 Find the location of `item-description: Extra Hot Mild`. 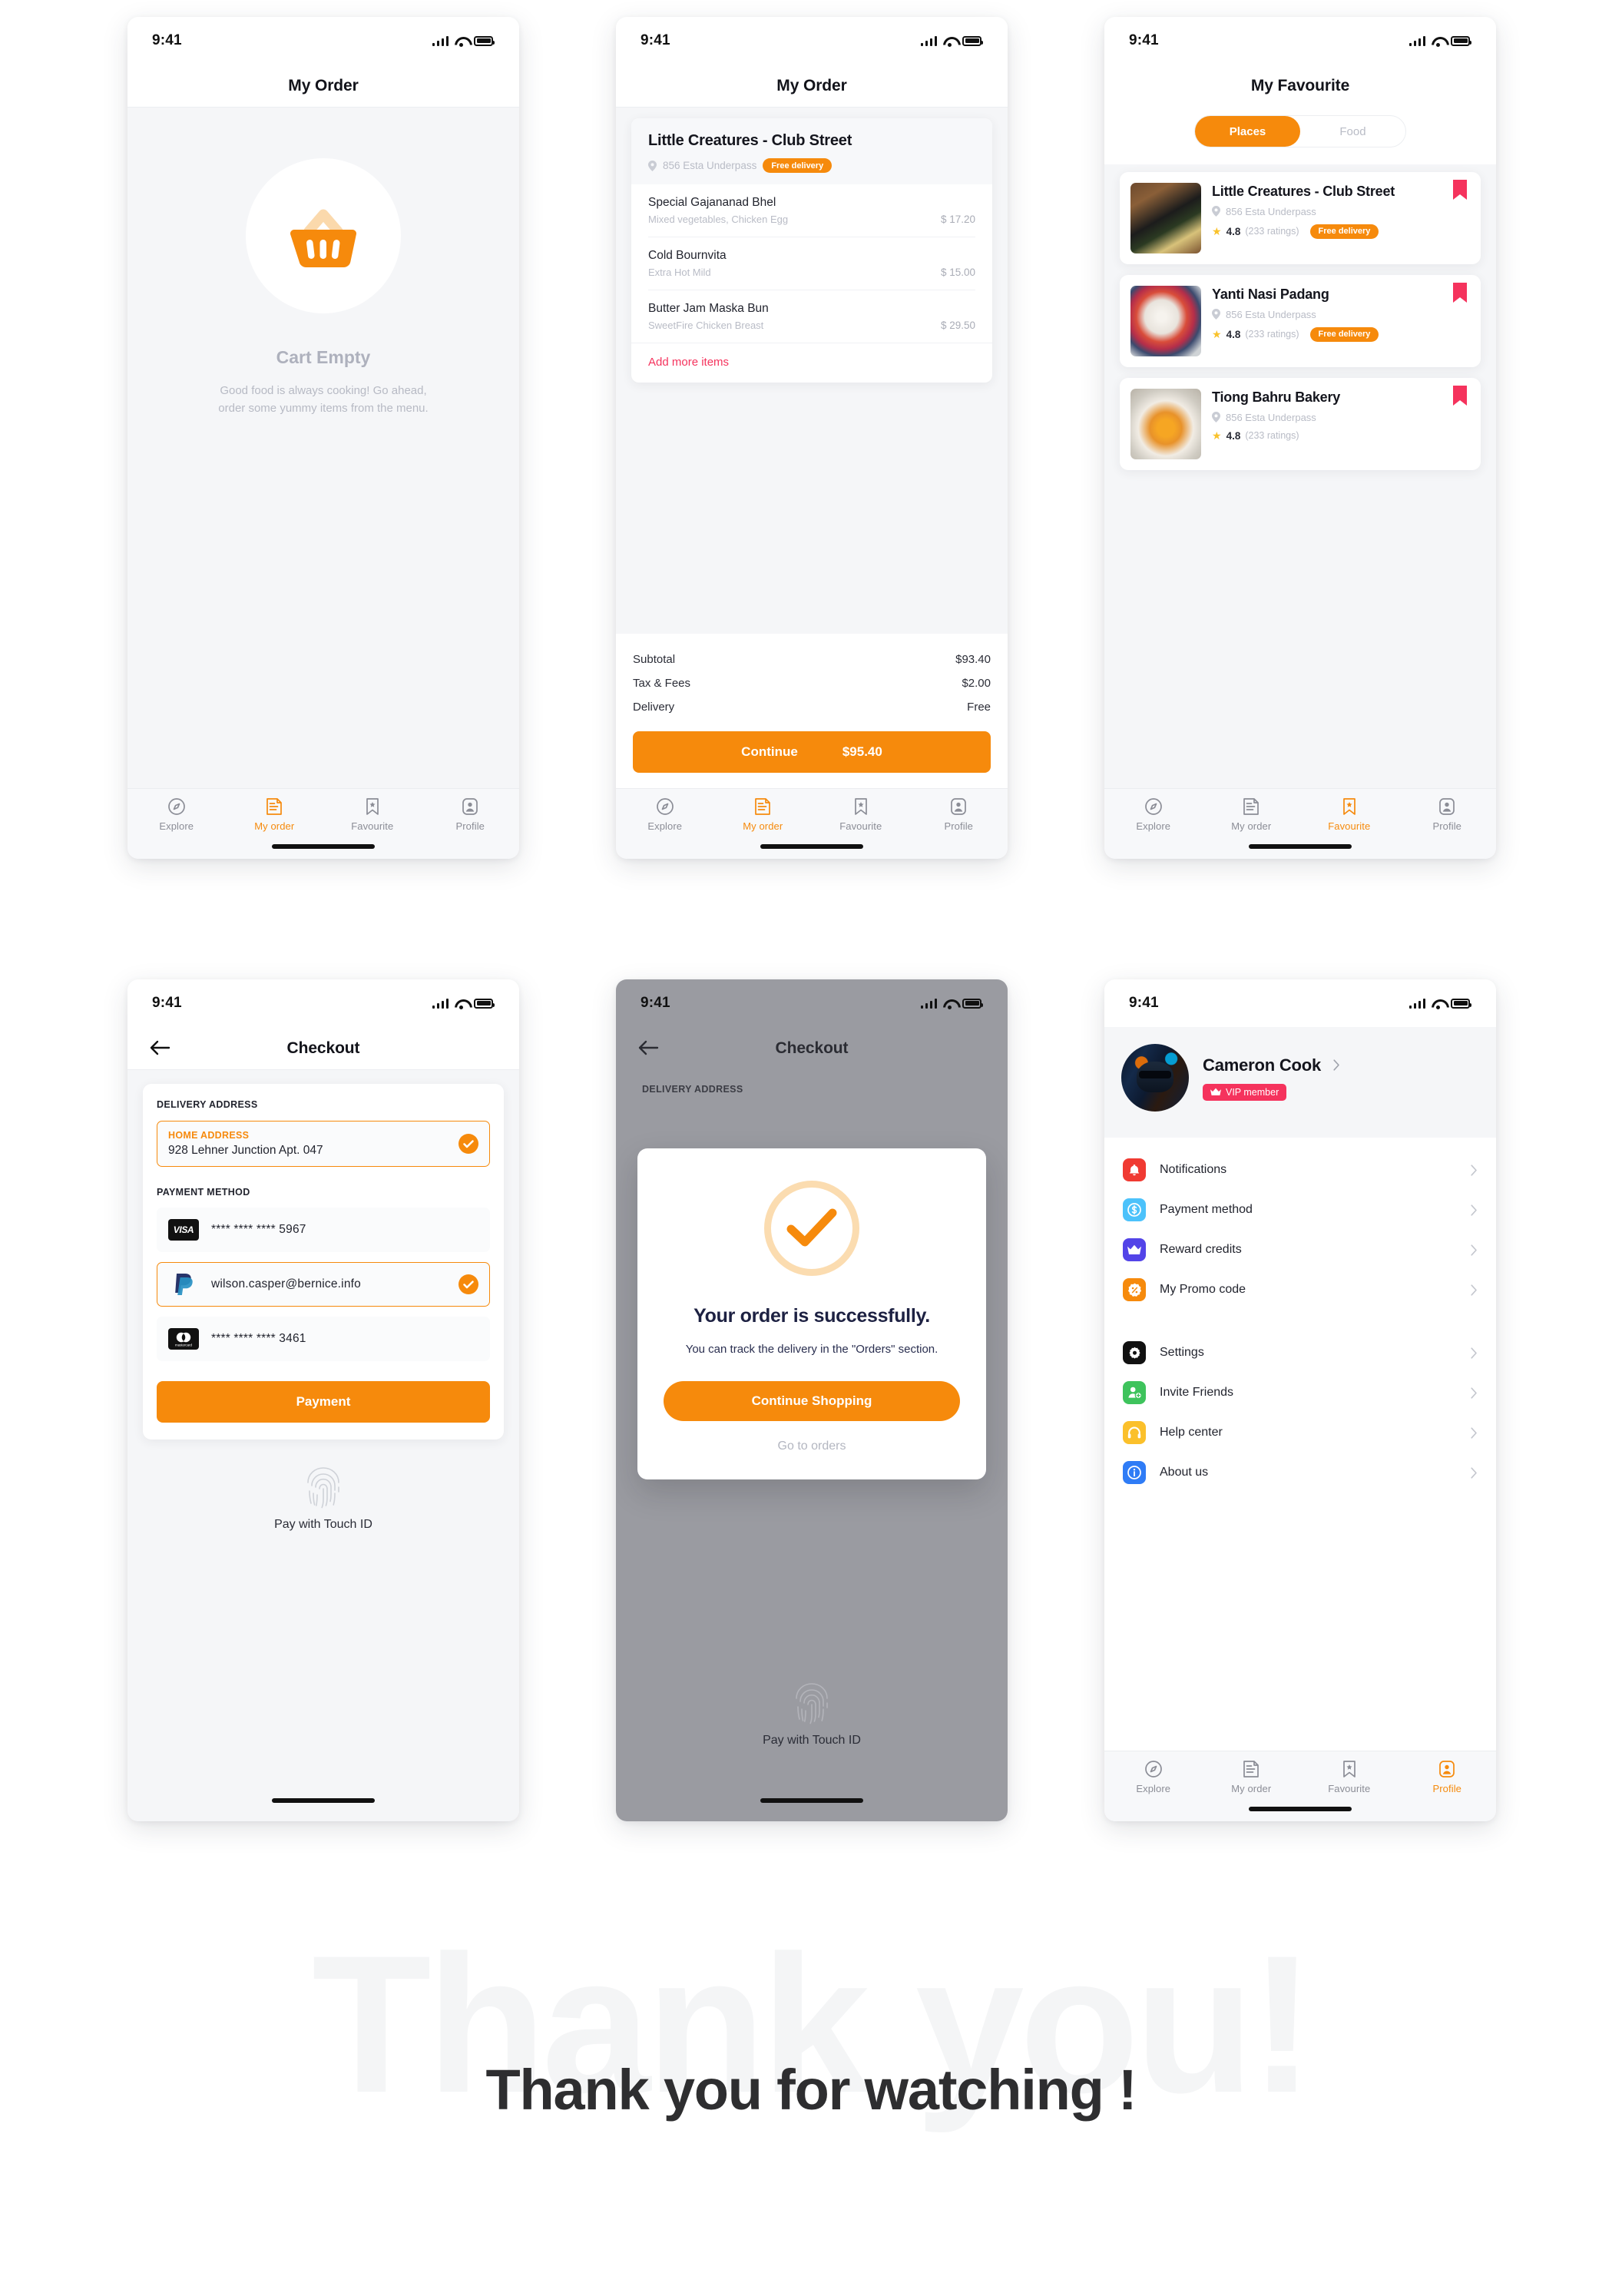

item-description: Extra Hot Mild is located at coordinates (679, 272).